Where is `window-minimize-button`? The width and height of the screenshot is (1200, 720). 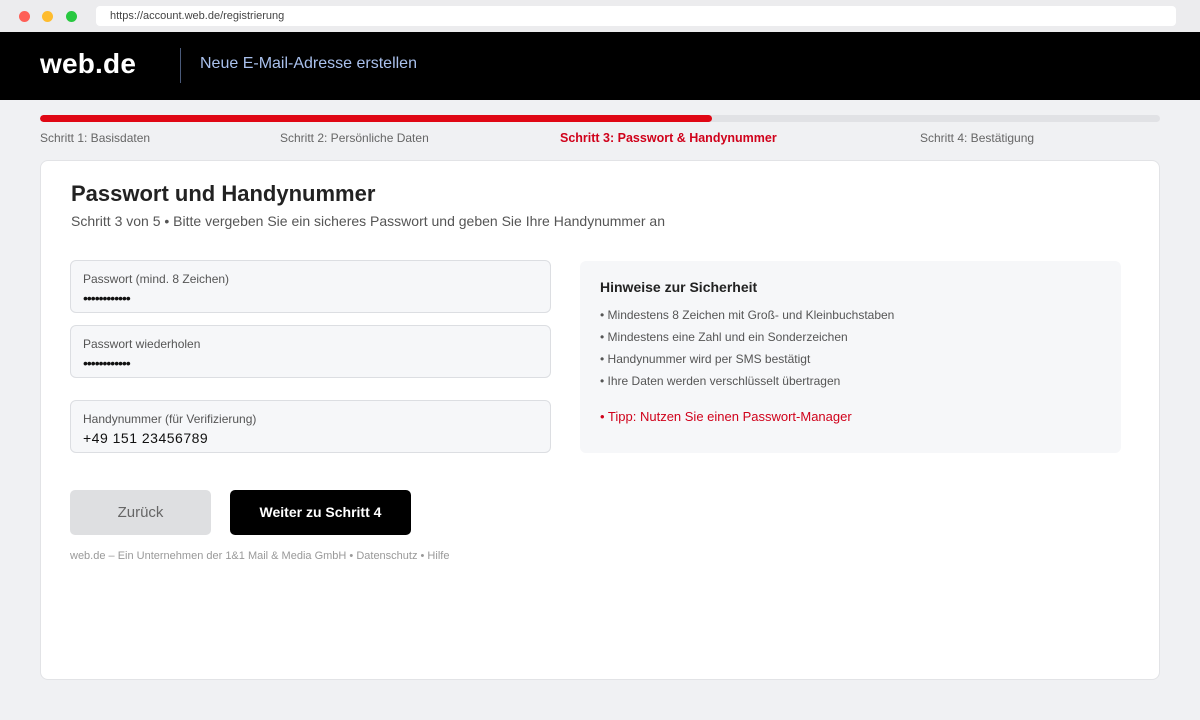 window-minimize-button is located at coordinates (47, 16).